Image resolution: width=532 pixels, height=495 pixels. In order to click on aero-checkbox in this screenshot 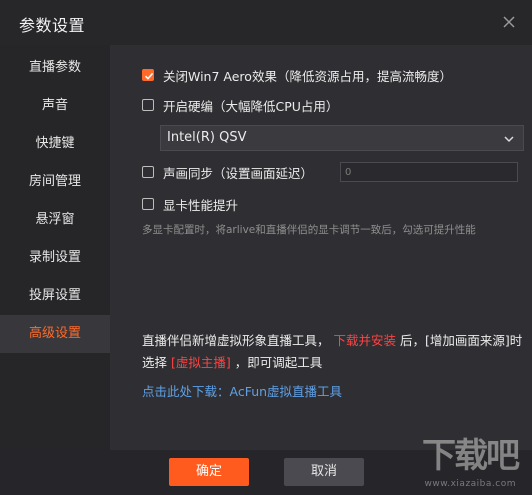, I will do `click(148, 75)`.